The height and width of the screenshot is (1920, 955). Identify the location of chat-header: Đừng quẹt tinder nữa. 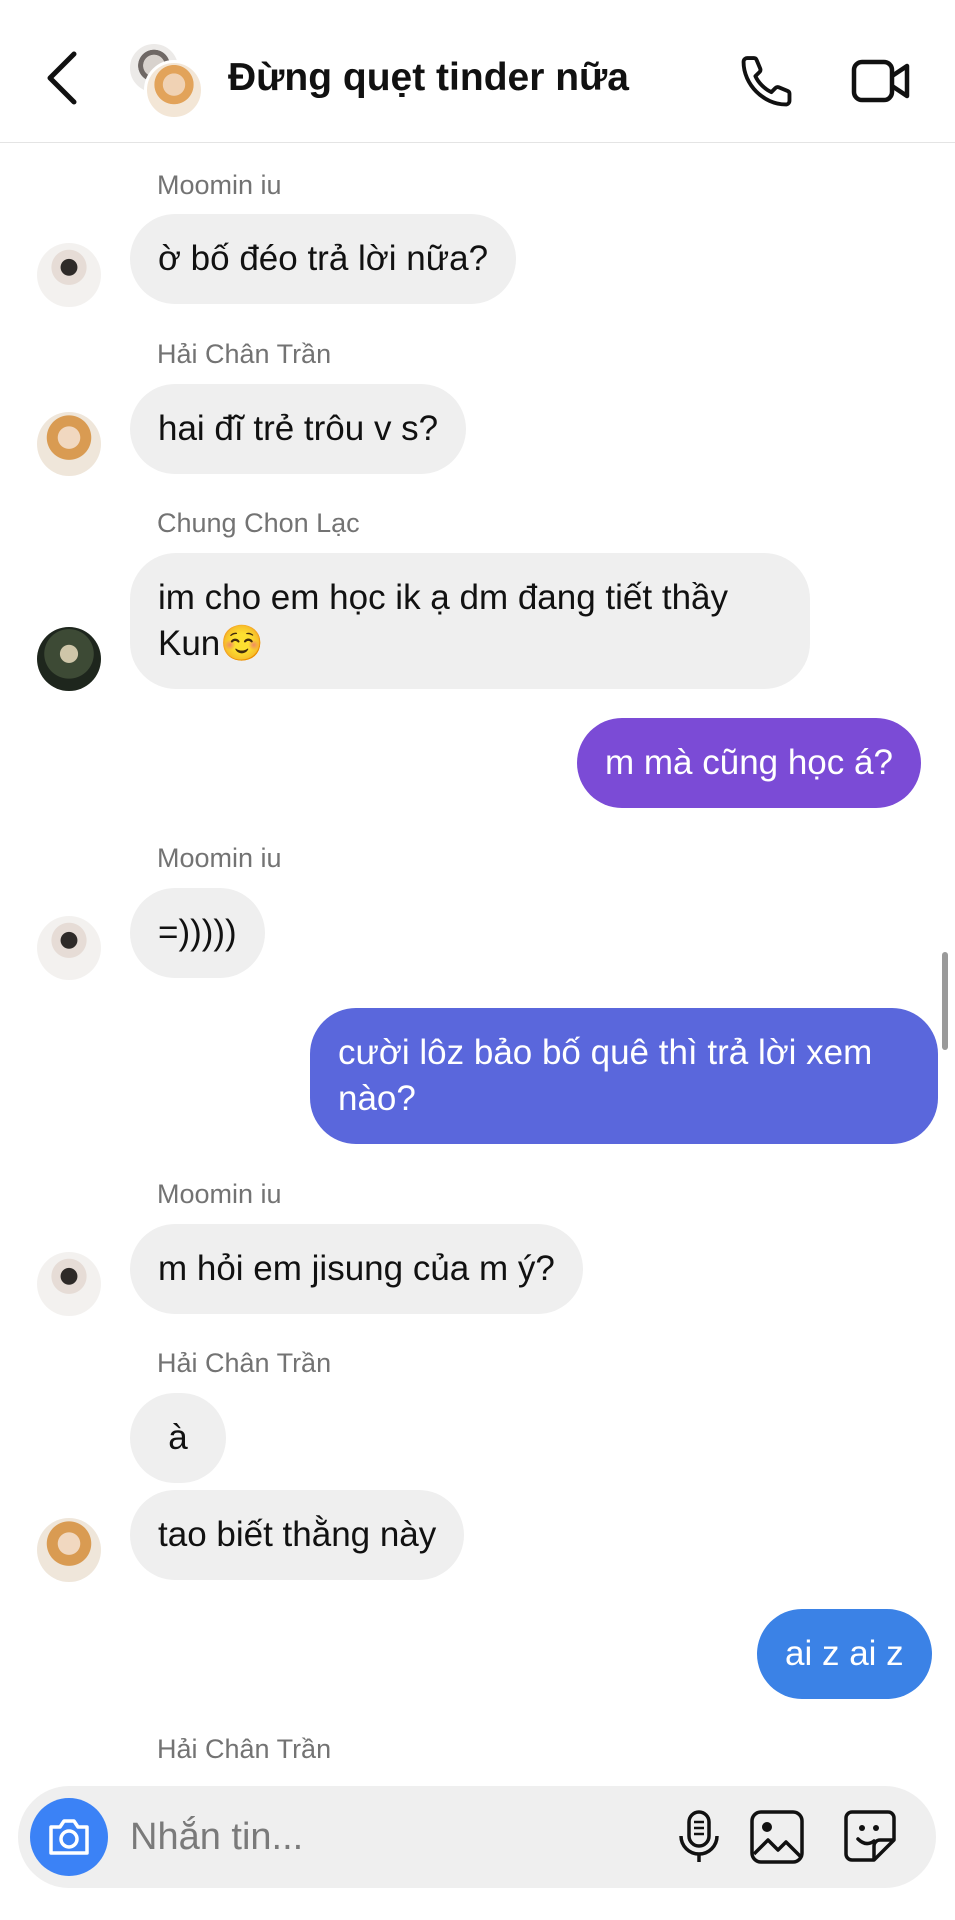
(477, 71).